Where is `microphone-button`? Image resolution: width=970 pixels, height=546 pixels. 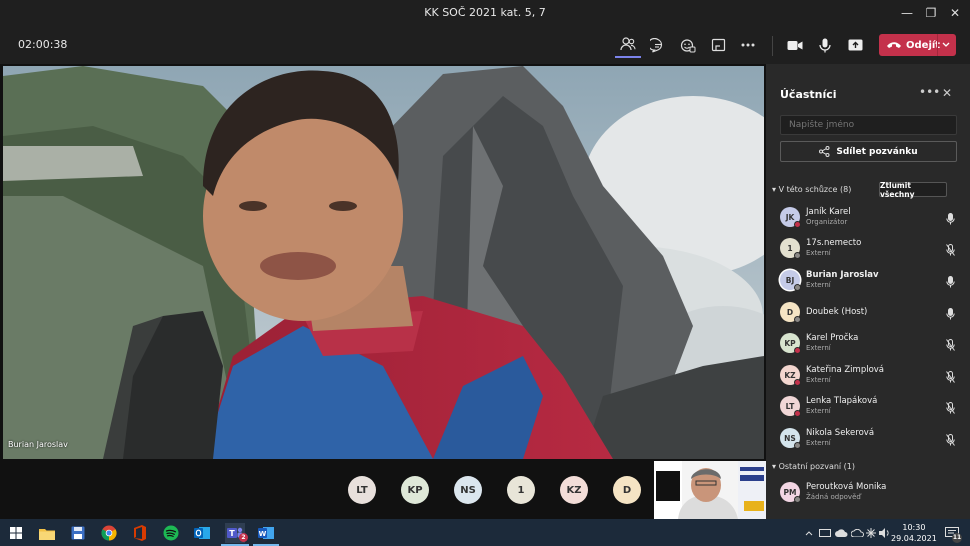 microphone-button is located at coordinates (825, 45).